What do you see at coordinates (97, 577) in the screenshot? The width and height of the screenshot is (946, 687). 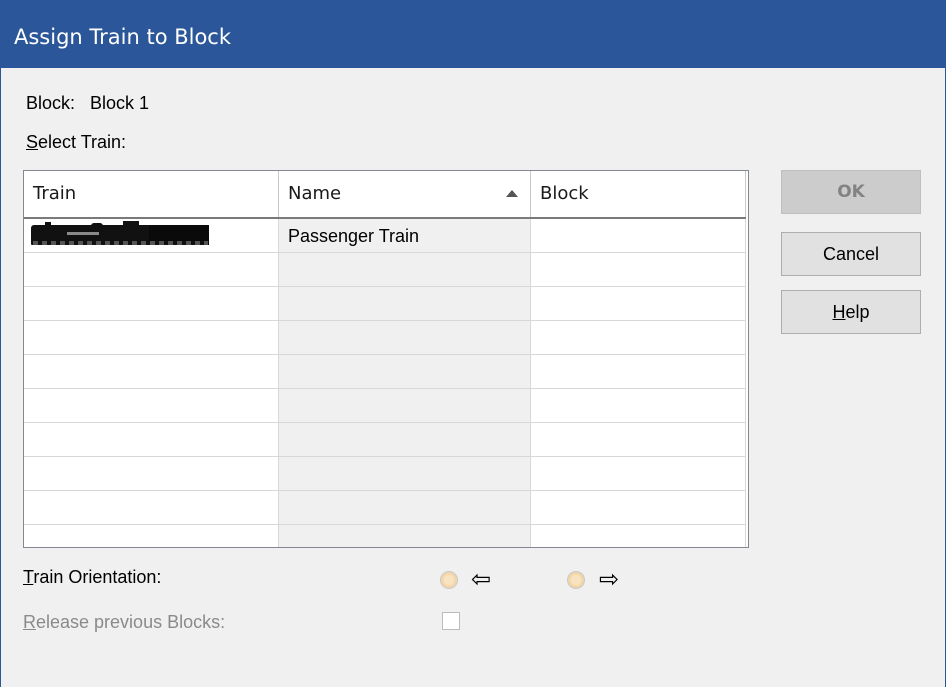 I see `train-orientation-text: rain Orientation:` at bounding box center [97, 577].